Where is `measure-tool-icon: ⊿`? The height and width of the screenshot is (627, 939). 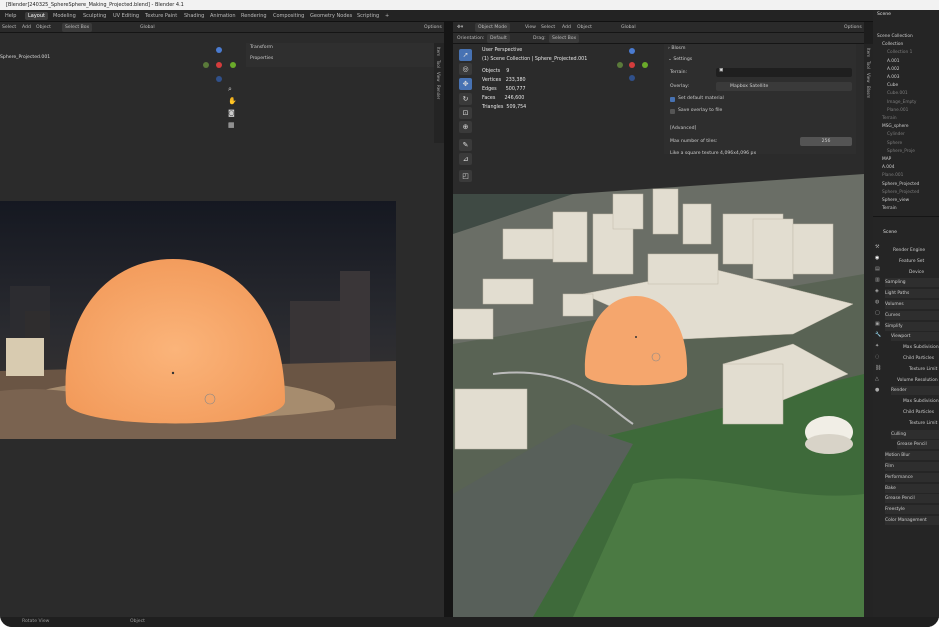 measure-tool-icon: ⊿ is located at coordinates (465, 159).